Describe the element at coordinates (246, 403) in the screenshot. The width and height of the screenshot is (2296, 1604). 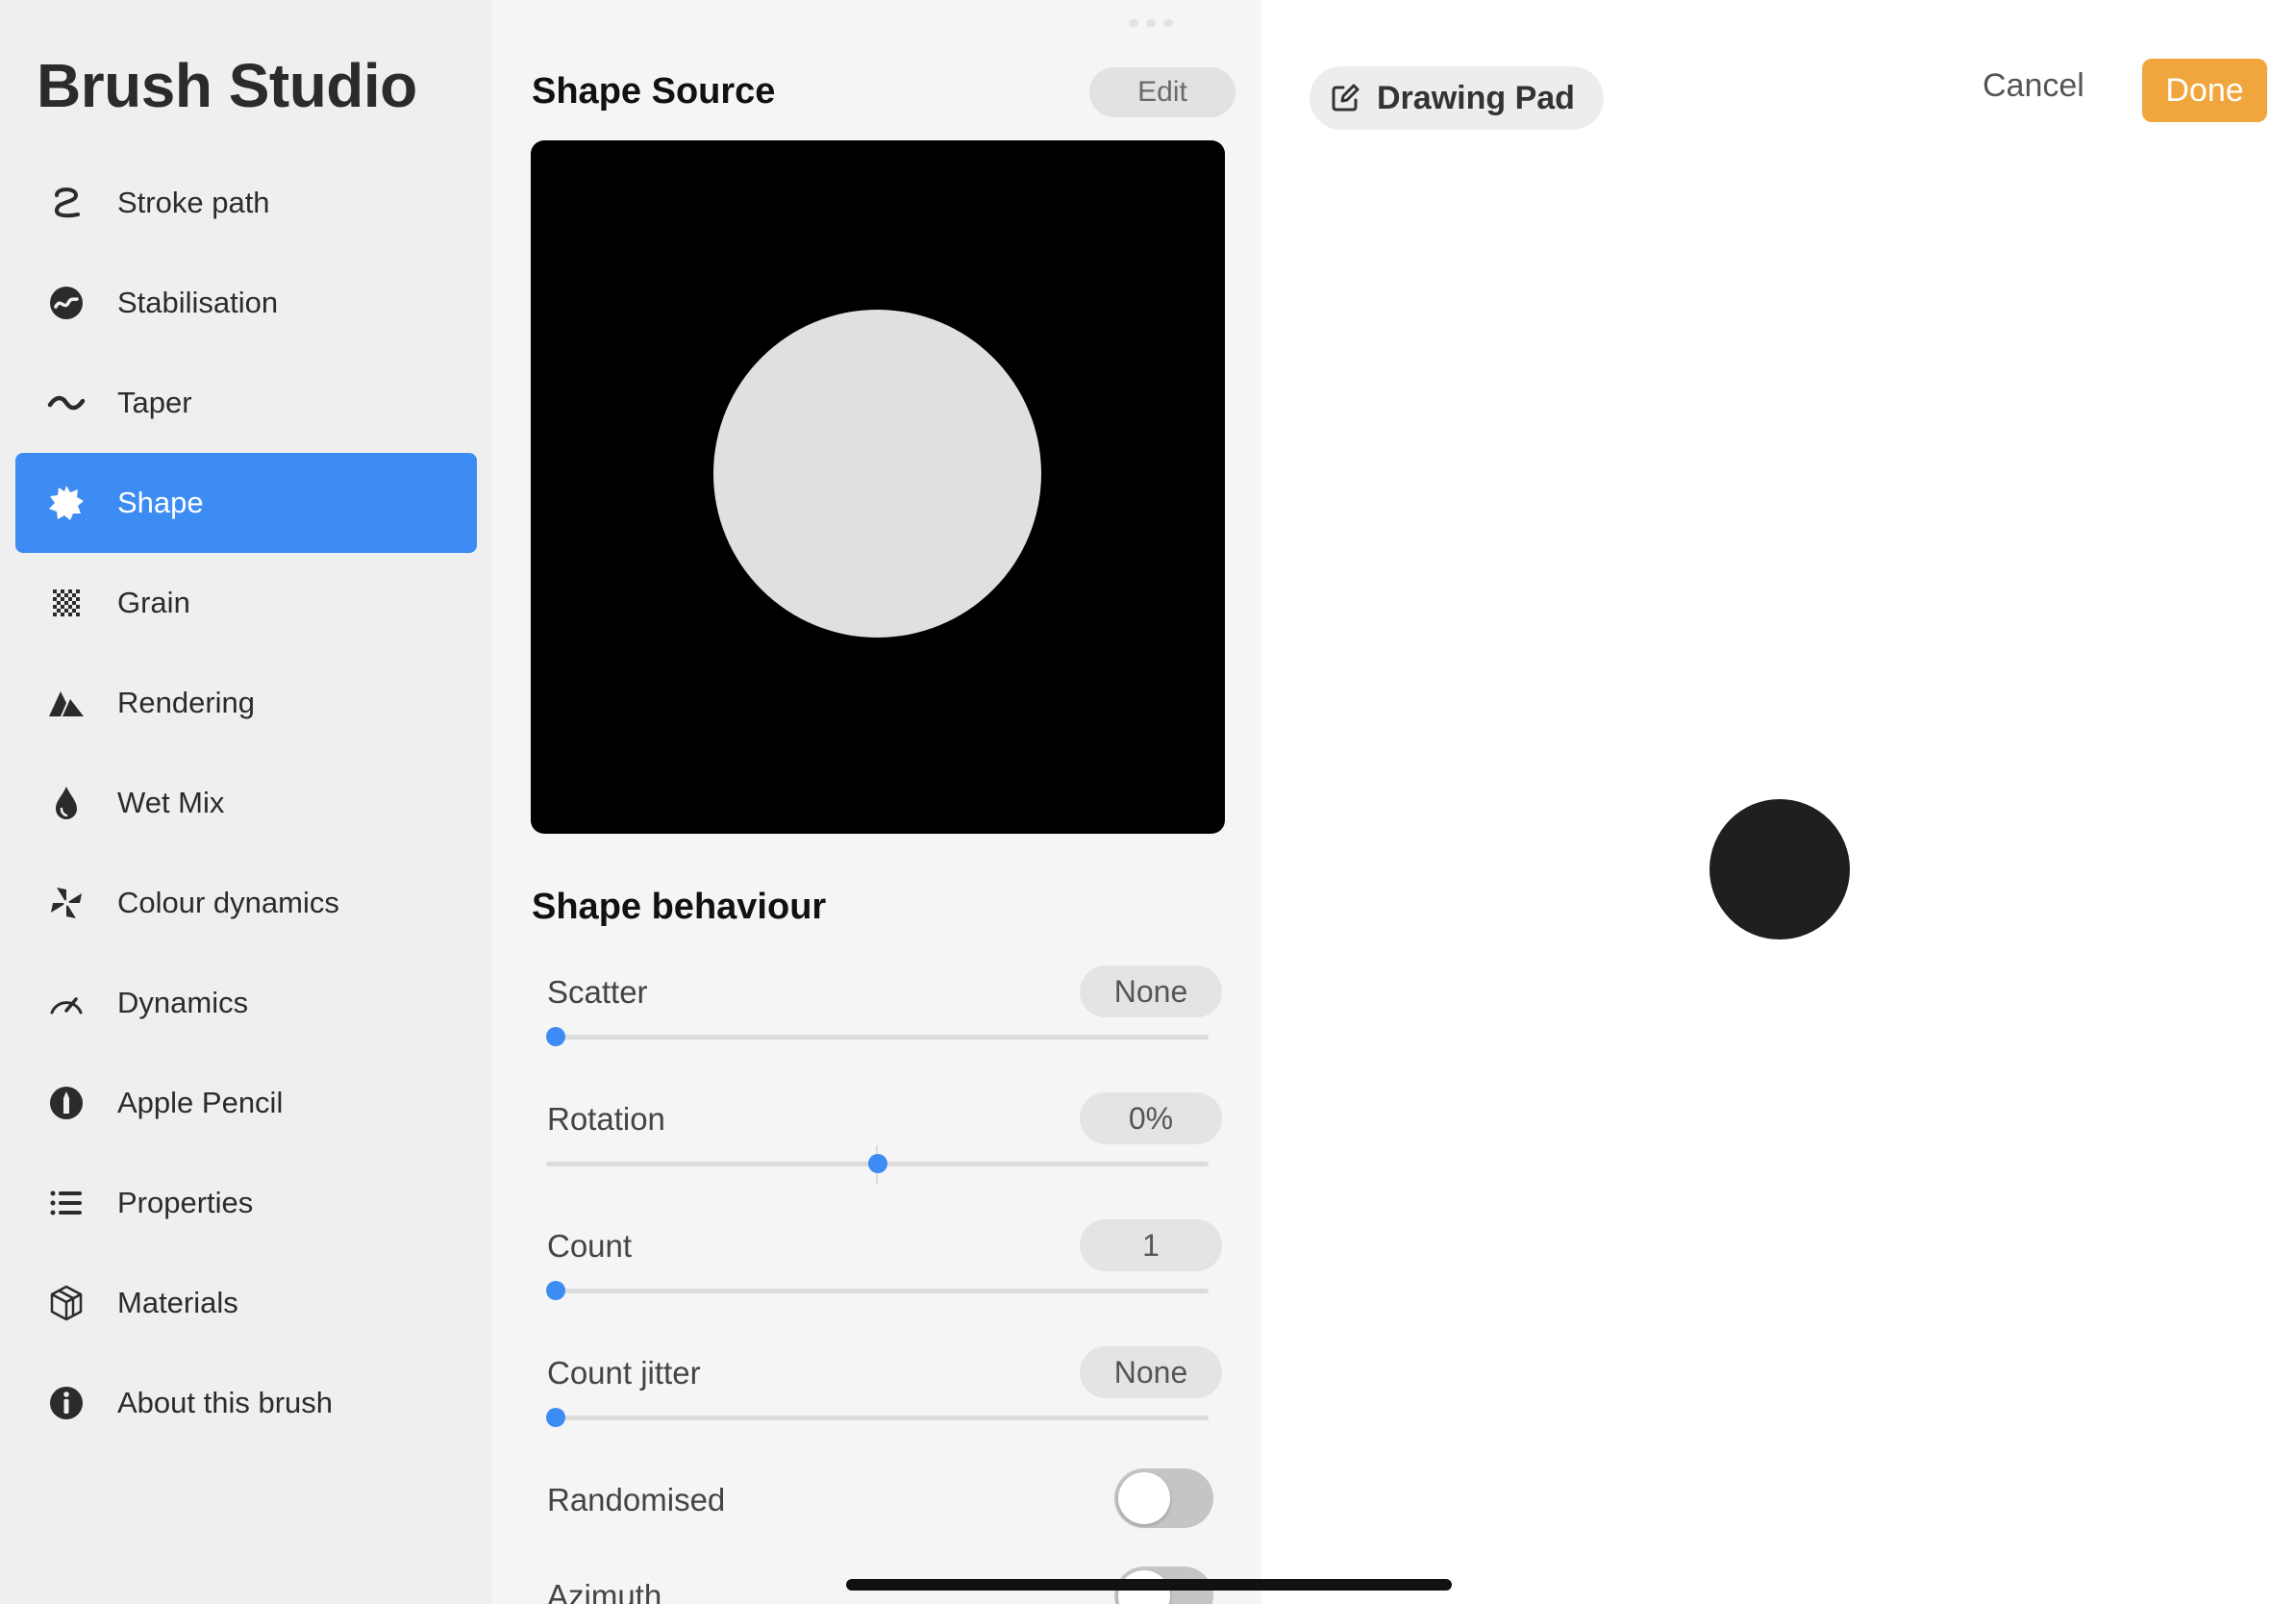
I see `sidebar-item-taper: Taper` at that location.